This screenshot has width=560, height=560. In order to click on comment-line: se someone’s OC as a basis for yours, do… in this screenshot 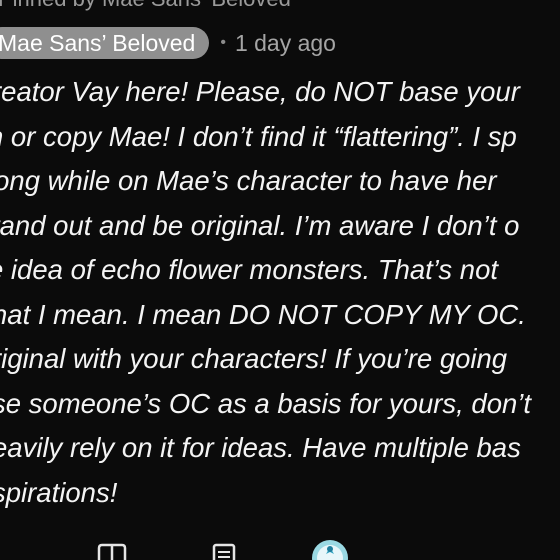, I will do `click(266, 403)`.